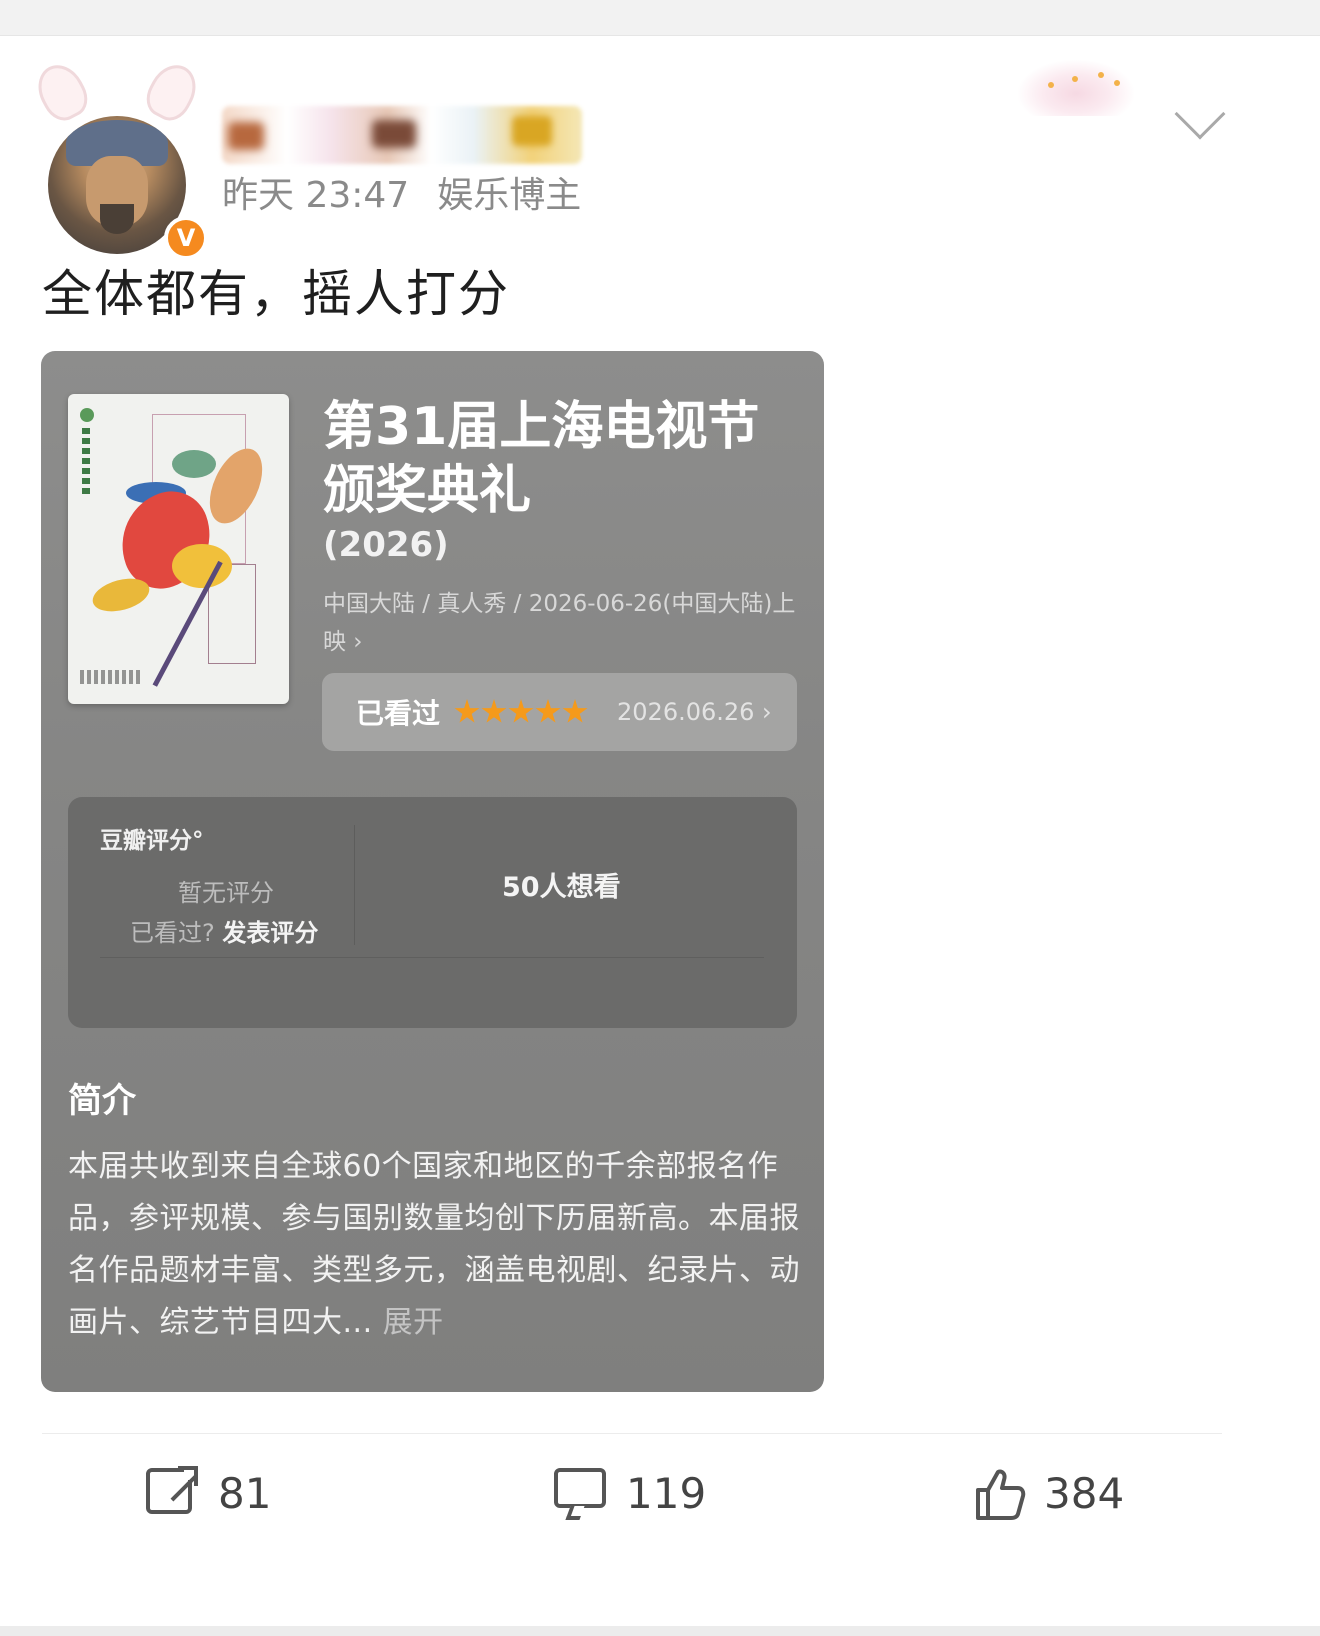 This screenshot has width=1320, height=1636. I want to click on post-text: 全体都有，摇人打分, so click(276, 294).